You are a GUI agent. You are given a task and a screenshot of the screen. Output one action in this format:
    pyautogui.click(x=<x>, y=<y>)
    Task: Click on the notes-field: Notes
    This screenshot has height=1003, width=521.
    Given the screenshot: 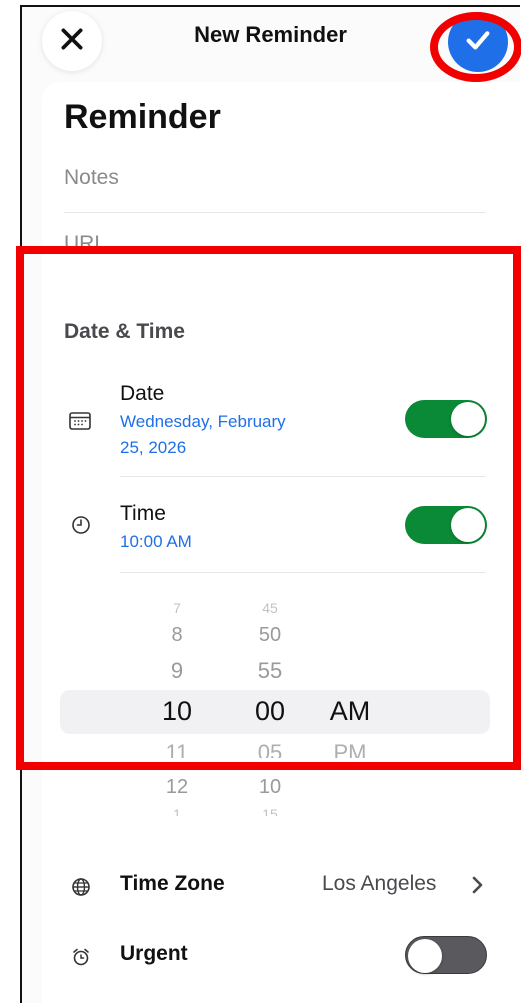 What is the action you would take?
    pyautogui.click(x=91, y=178)
    